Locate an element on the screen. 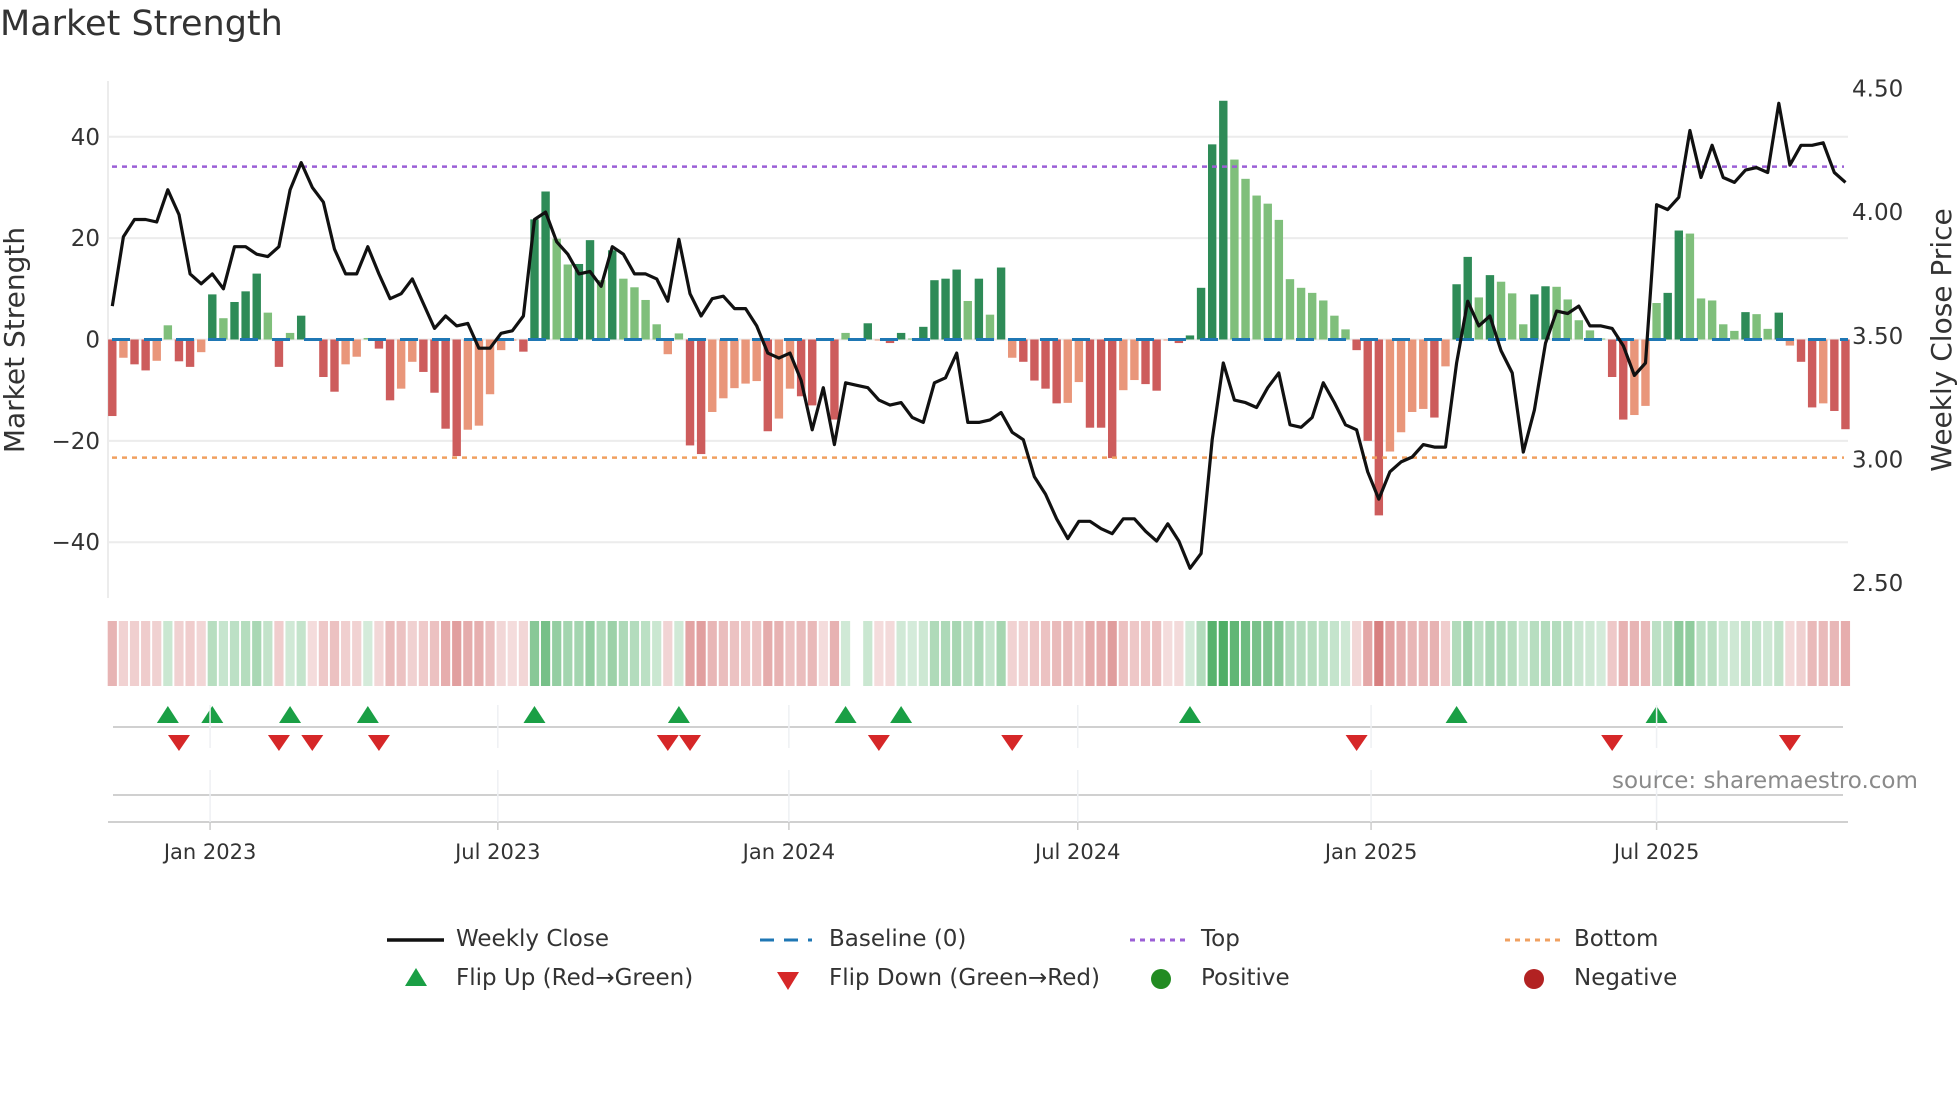  y-tick-label: 40 is located at coordinates (85, 138).